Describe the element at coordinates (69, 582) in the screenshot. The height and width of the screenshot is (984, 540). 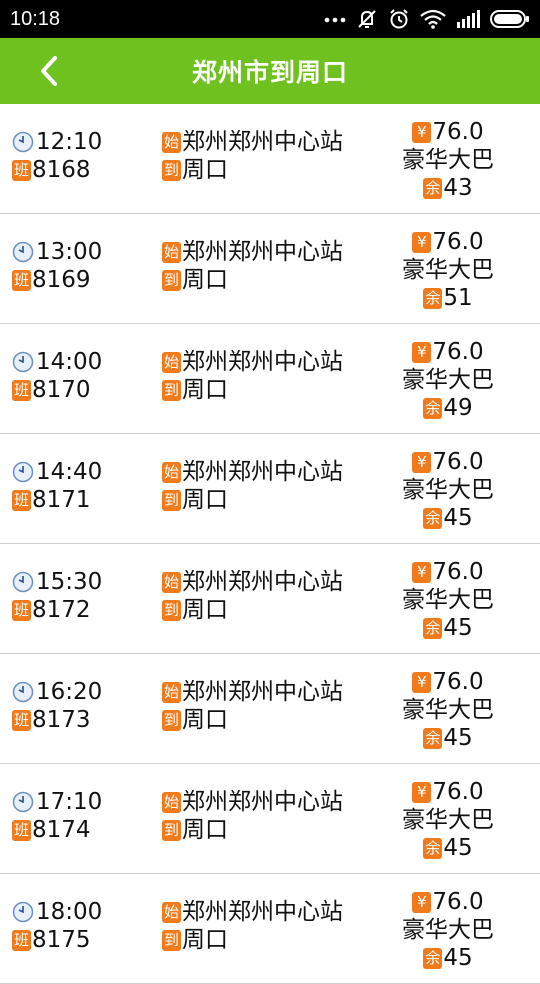
I see `trip-time: 15:30` at that location.